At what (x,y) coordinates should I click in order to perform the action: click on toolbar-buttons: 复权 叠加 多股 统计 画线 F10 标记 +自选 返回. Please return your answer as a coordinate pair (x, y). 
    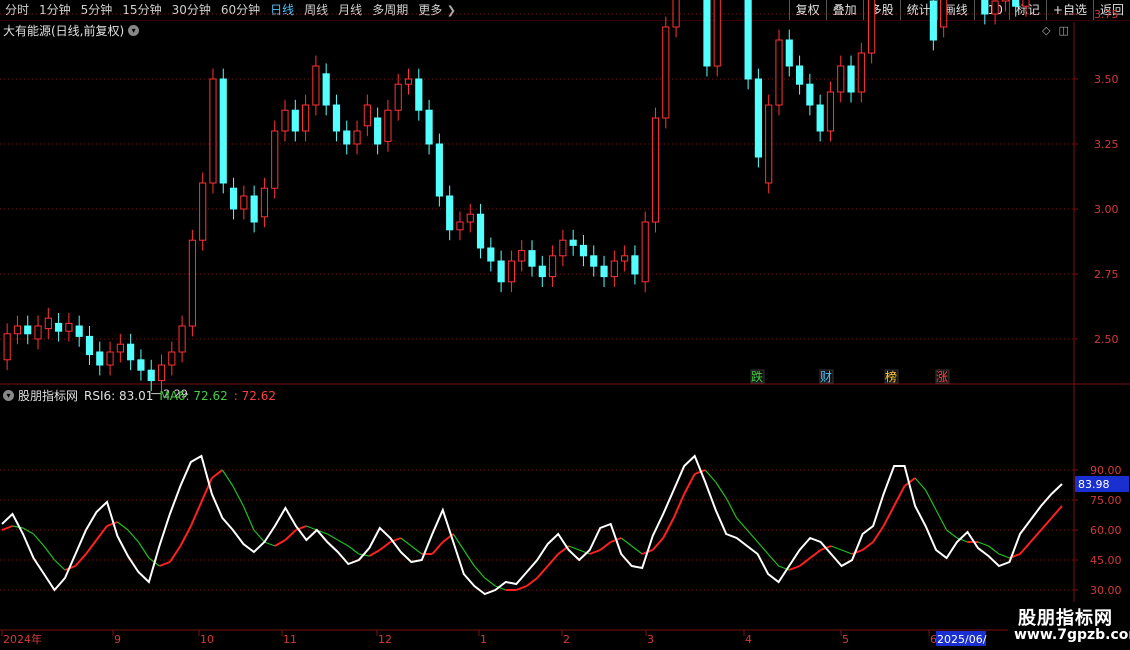
    Looking at the image, I should click on (959, 10).